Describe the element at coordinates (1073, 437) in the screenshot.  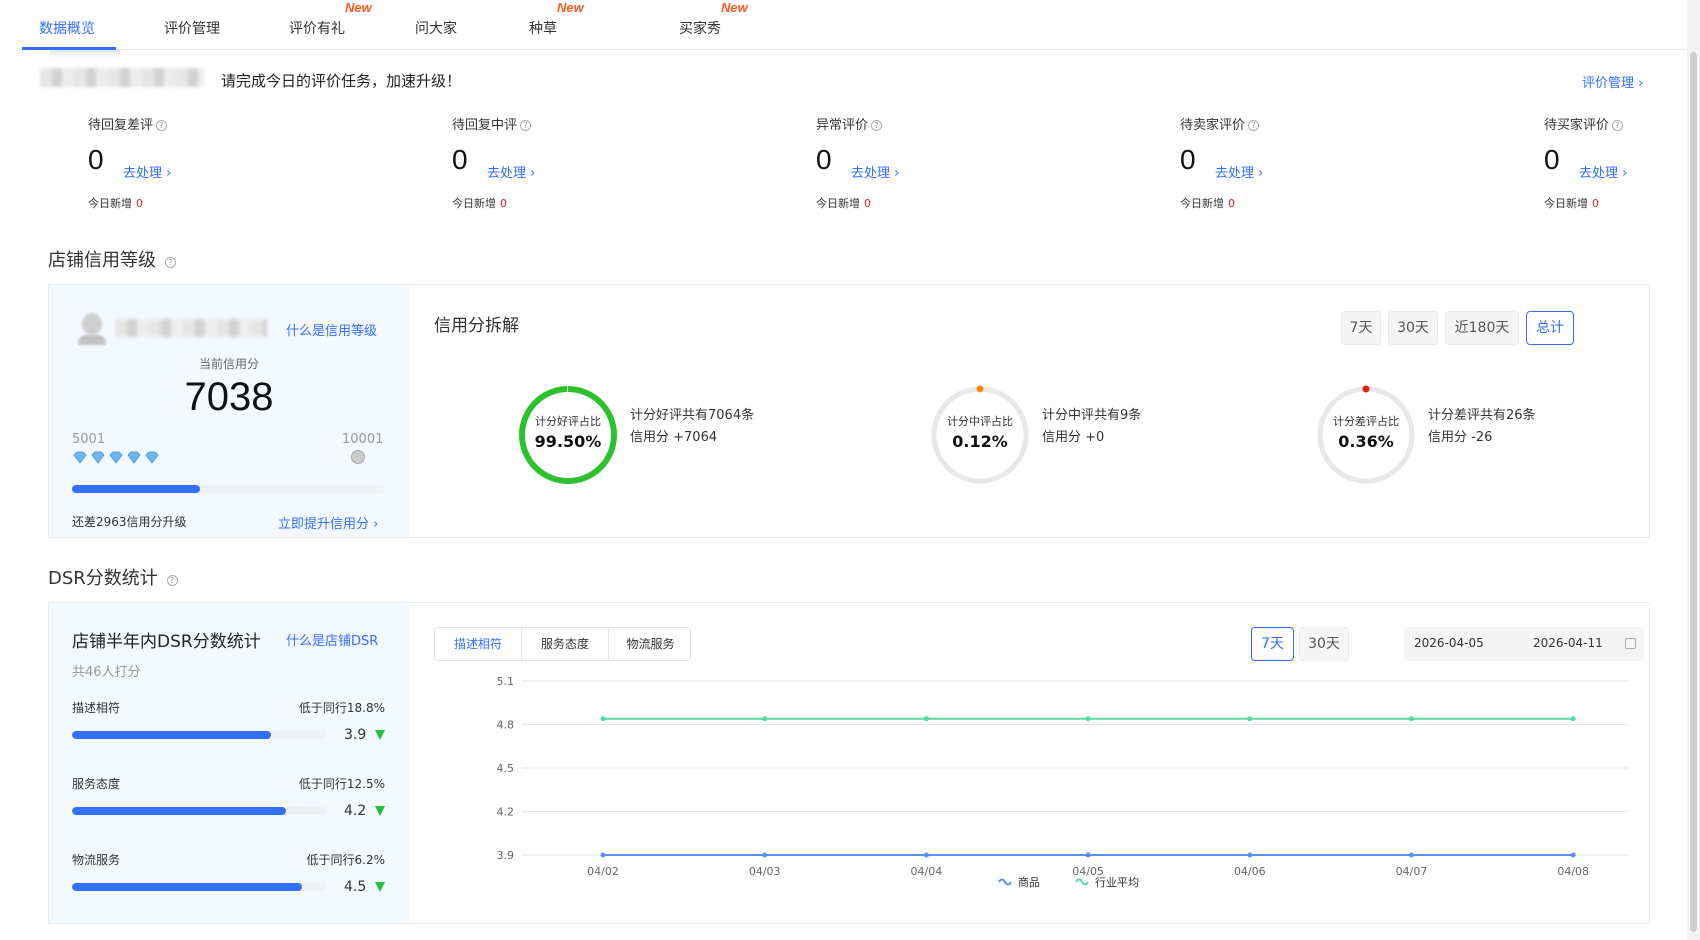
I see `ring-score: 信用分 +0` at that location.